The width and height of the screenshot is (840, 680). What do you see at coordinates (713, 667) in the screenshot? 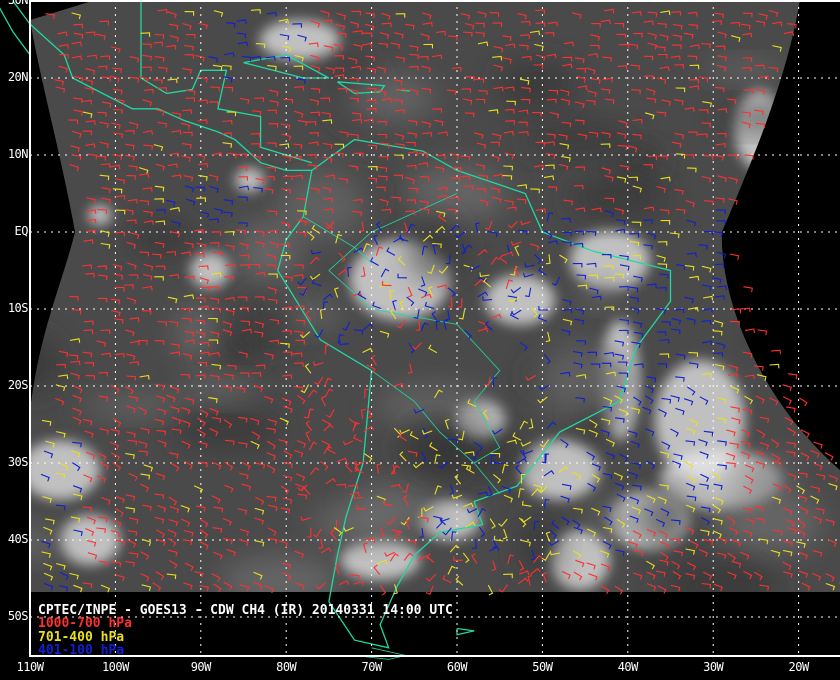
I see `lon-label: 30W` at bounding box center [713, 667].